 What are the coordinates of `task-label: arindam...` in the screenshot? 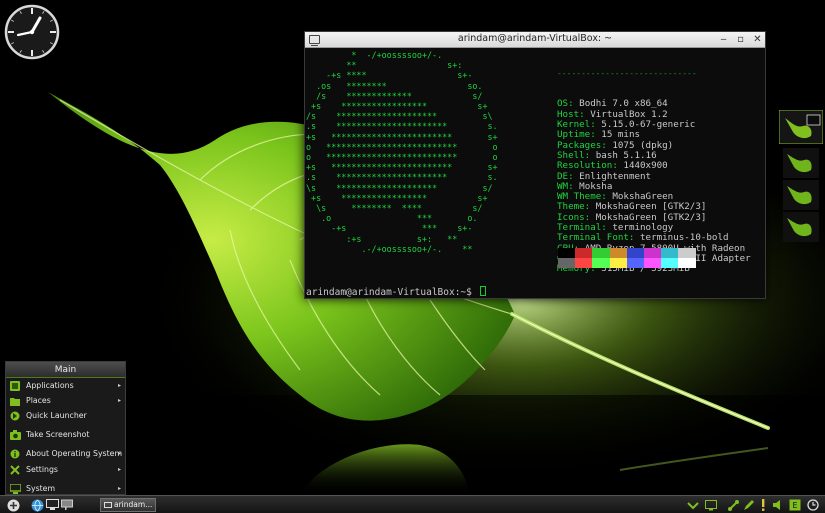 It's located at (133, 504).